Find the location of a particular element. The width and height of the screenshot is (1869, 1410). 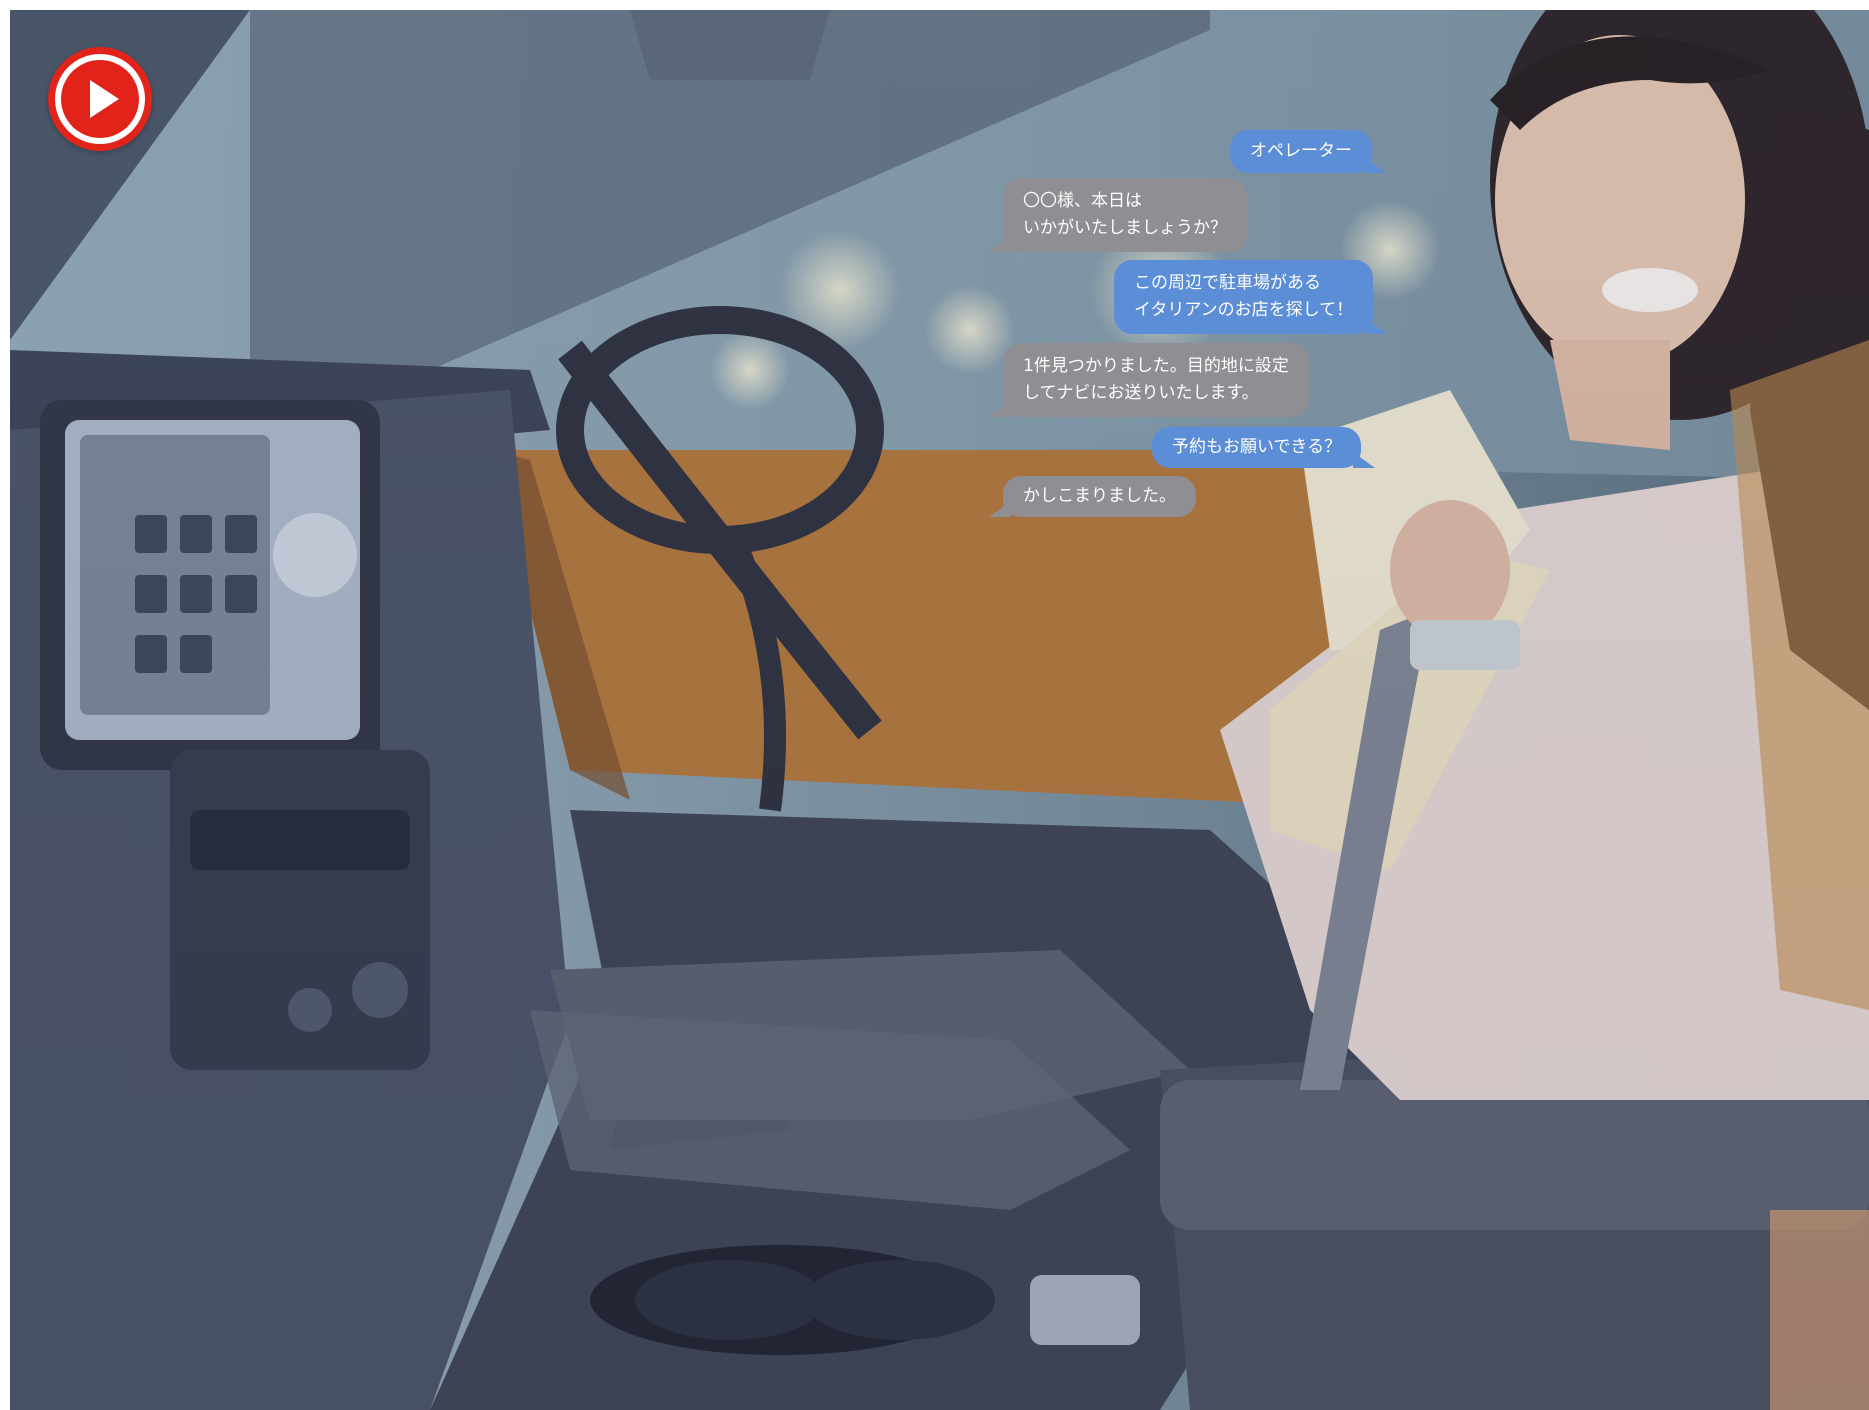

speaker-label-bubble: オペレーター is located at coordinates (1308, 151).